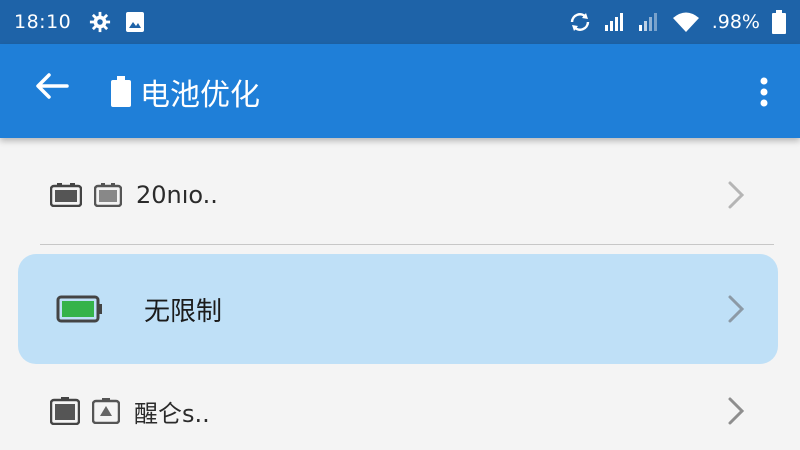 This screenshot has width=800, height=450. What do you see at coordinates (735, 22) in the screenshot?
I see `battery-percent: .98%` at bounding box center [735, 22].